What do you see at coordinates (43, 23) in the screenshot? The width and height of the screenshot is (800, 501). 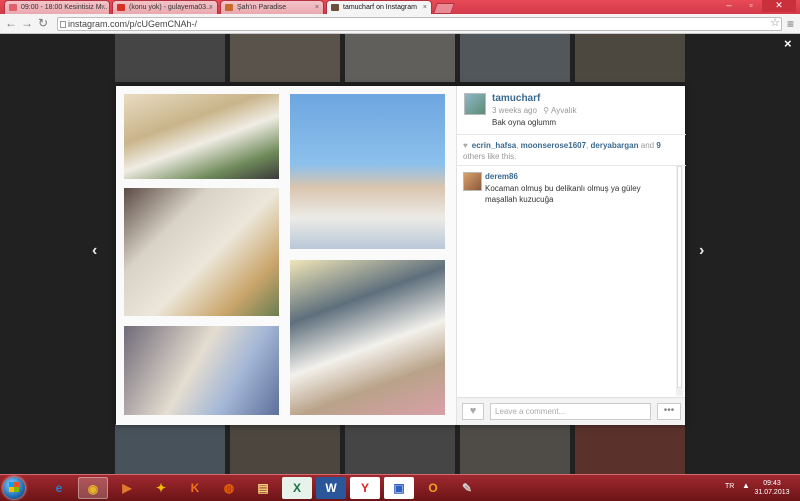 I see `reload-icon: ↻` at bounding box center [43, 23].